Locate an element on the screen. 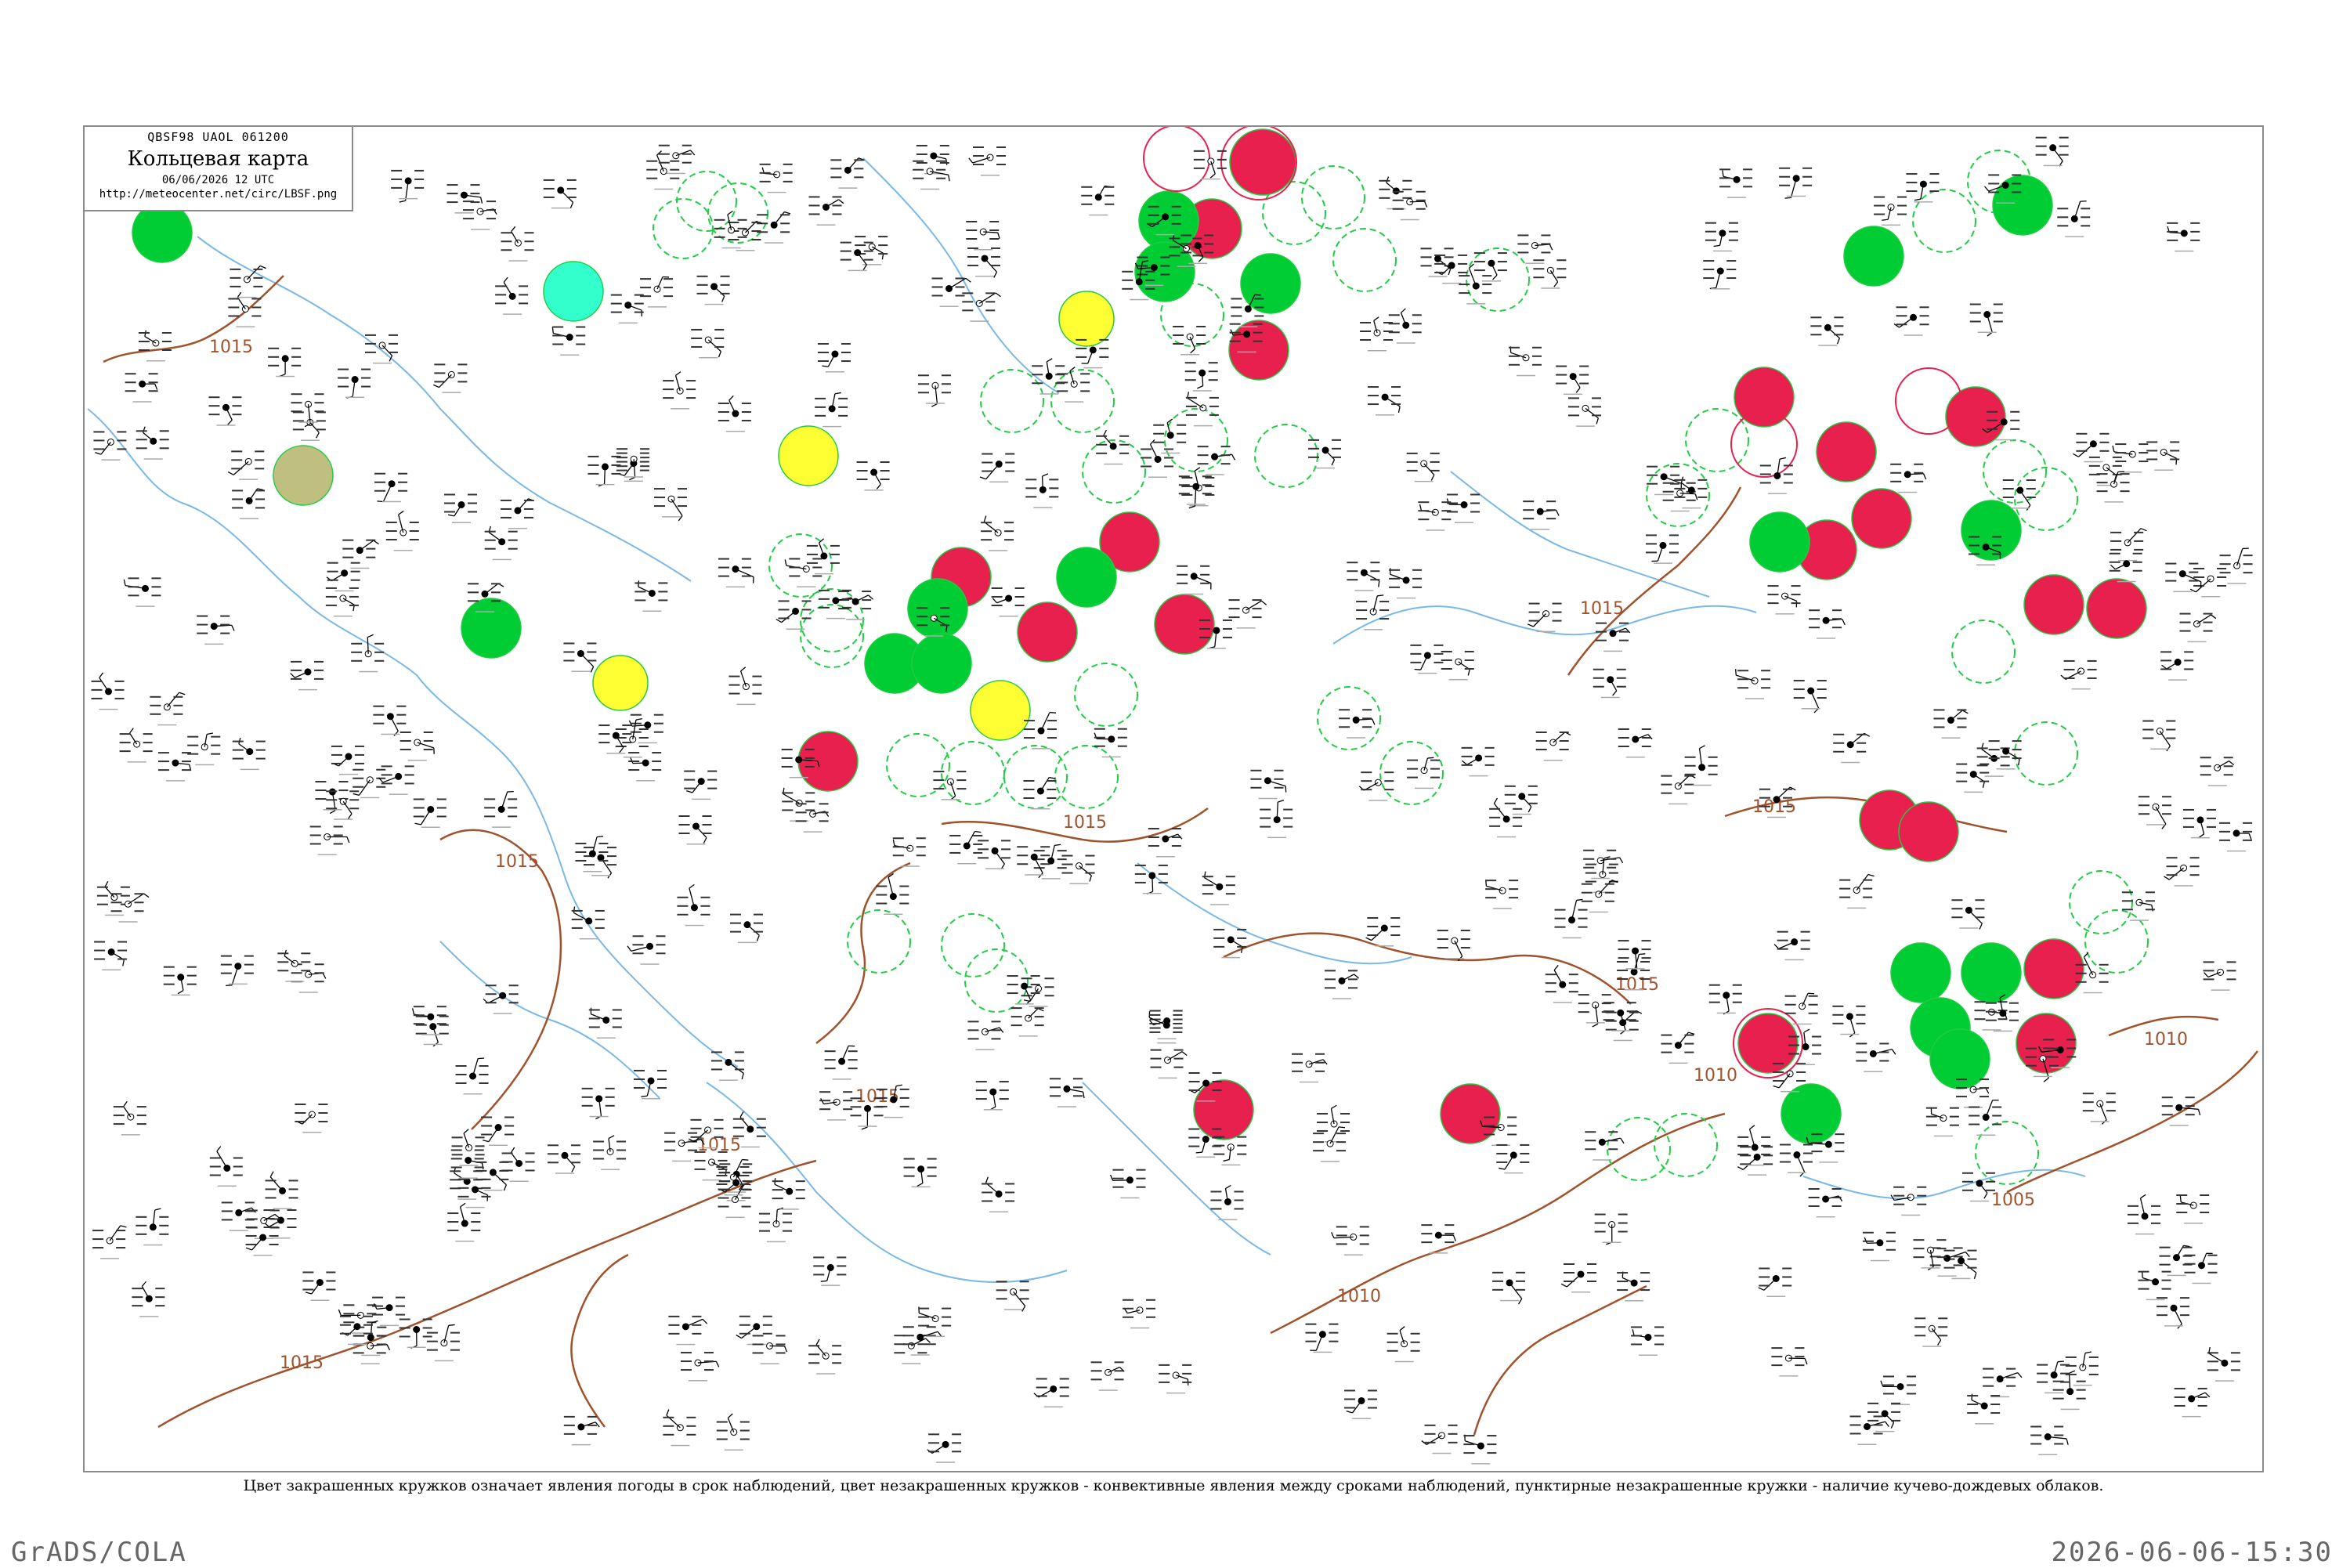 This screenshot has width=2350, height=1568. isobar-label: 1010 is located at coordinates (1359, 1296).